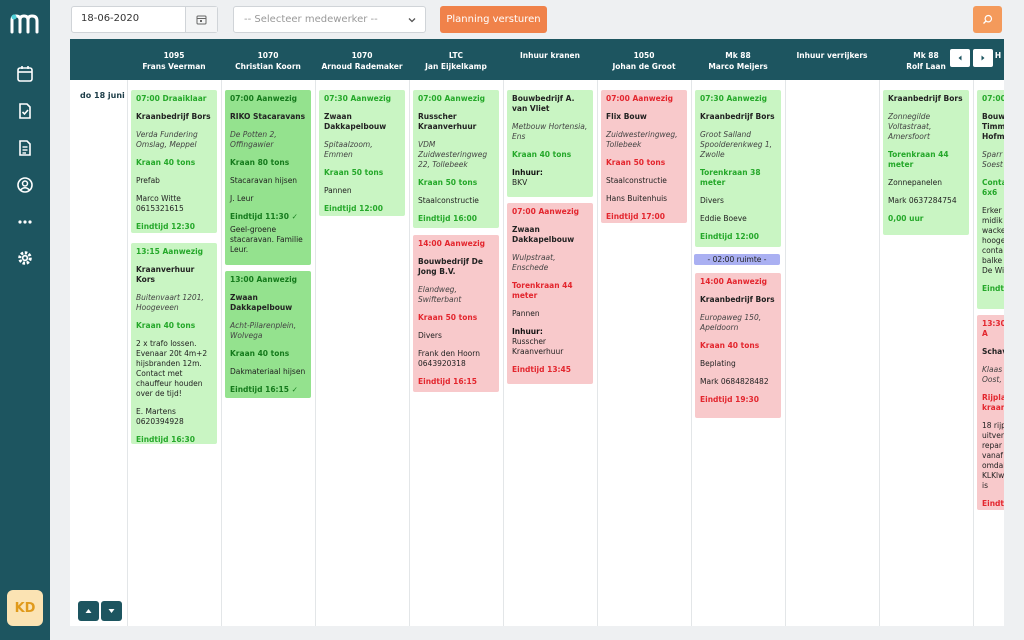 This screenshot has width=1024, height=640. I want to click on job-company: Schav, so click(993, 351).